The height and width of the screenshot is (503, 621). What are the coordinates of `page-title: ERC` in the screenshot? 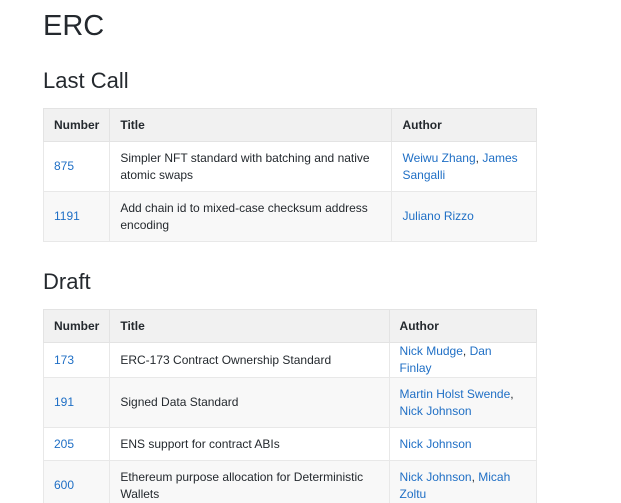 It's located at (74, 26).